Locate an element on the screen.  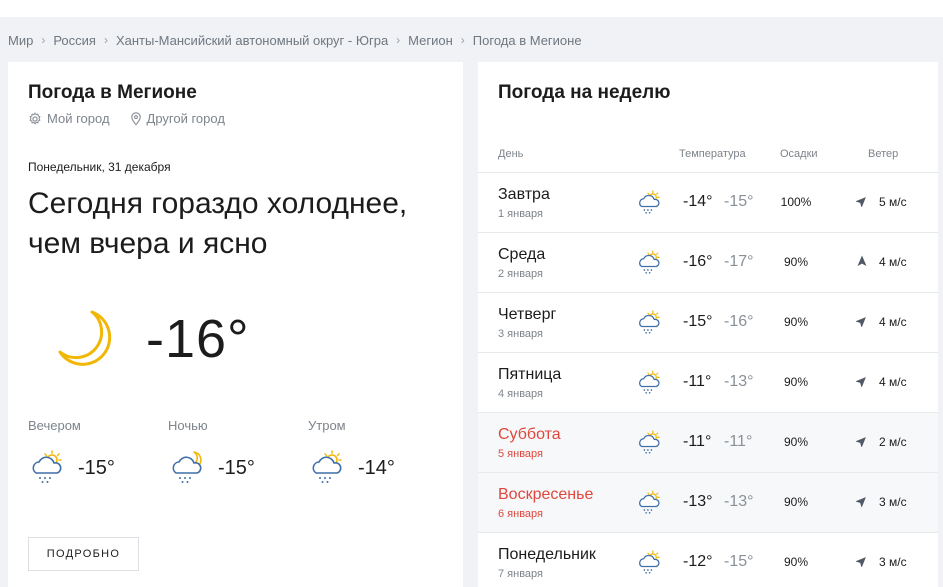
header-wind: Ветер is located at coordinates (883, 154).